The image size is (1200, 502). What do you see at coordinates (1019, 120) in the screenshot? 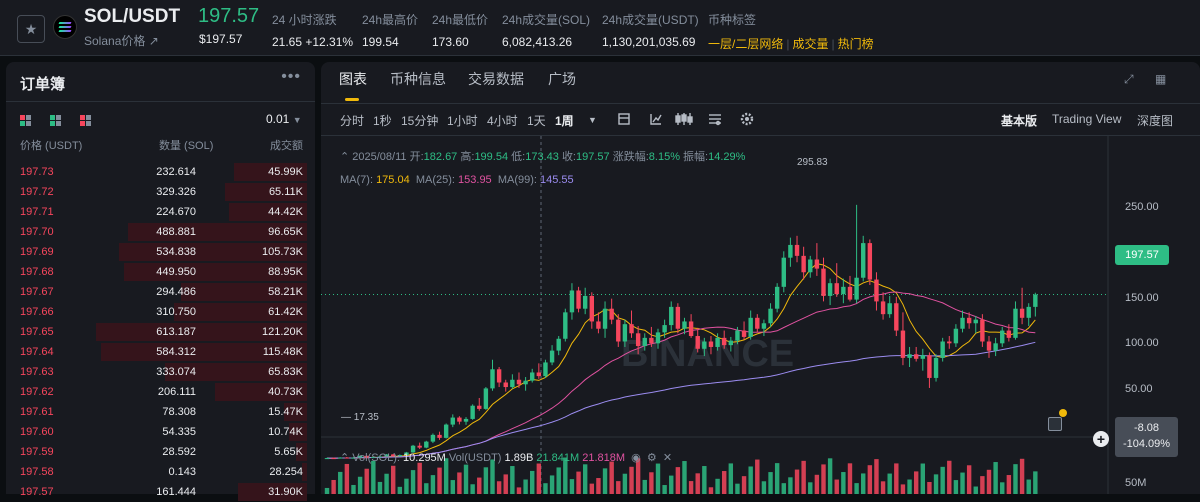
I see `view-basic: 基本版` at bounding box center [1019, 120].